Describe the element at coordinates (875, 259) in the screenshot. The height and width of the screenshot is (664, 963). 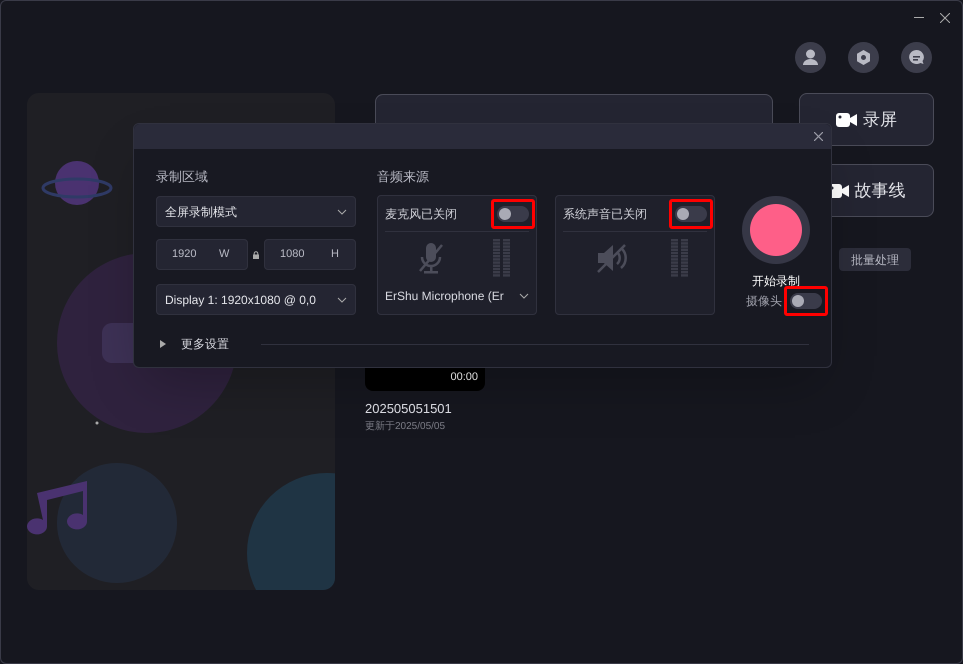
I see `batch-process-button: 批量处理` at that location.